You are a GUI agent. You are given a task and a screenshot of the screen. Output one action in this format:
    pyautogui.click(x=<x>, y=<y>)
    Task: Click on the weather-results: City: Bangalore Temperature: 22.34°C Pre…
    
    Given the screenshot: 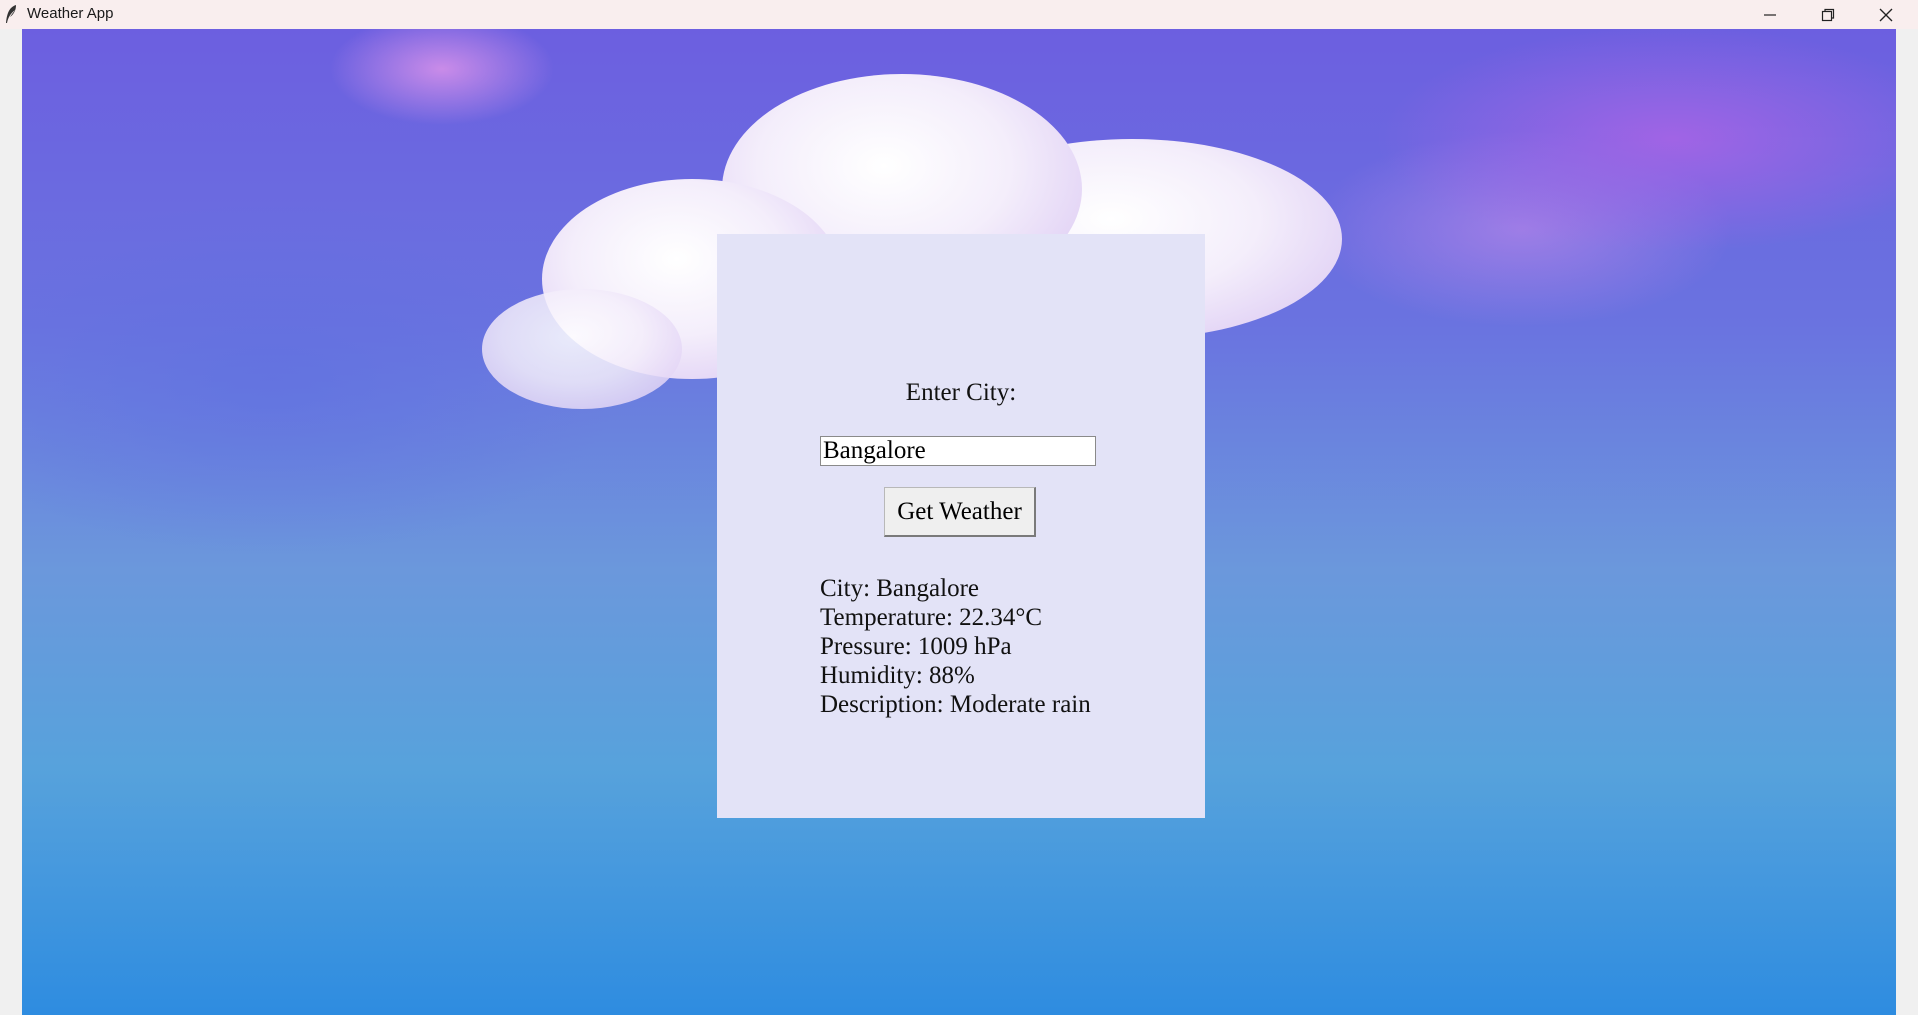 What is the action you would take?
    pyautogui.click(x=1005, y=646)
    